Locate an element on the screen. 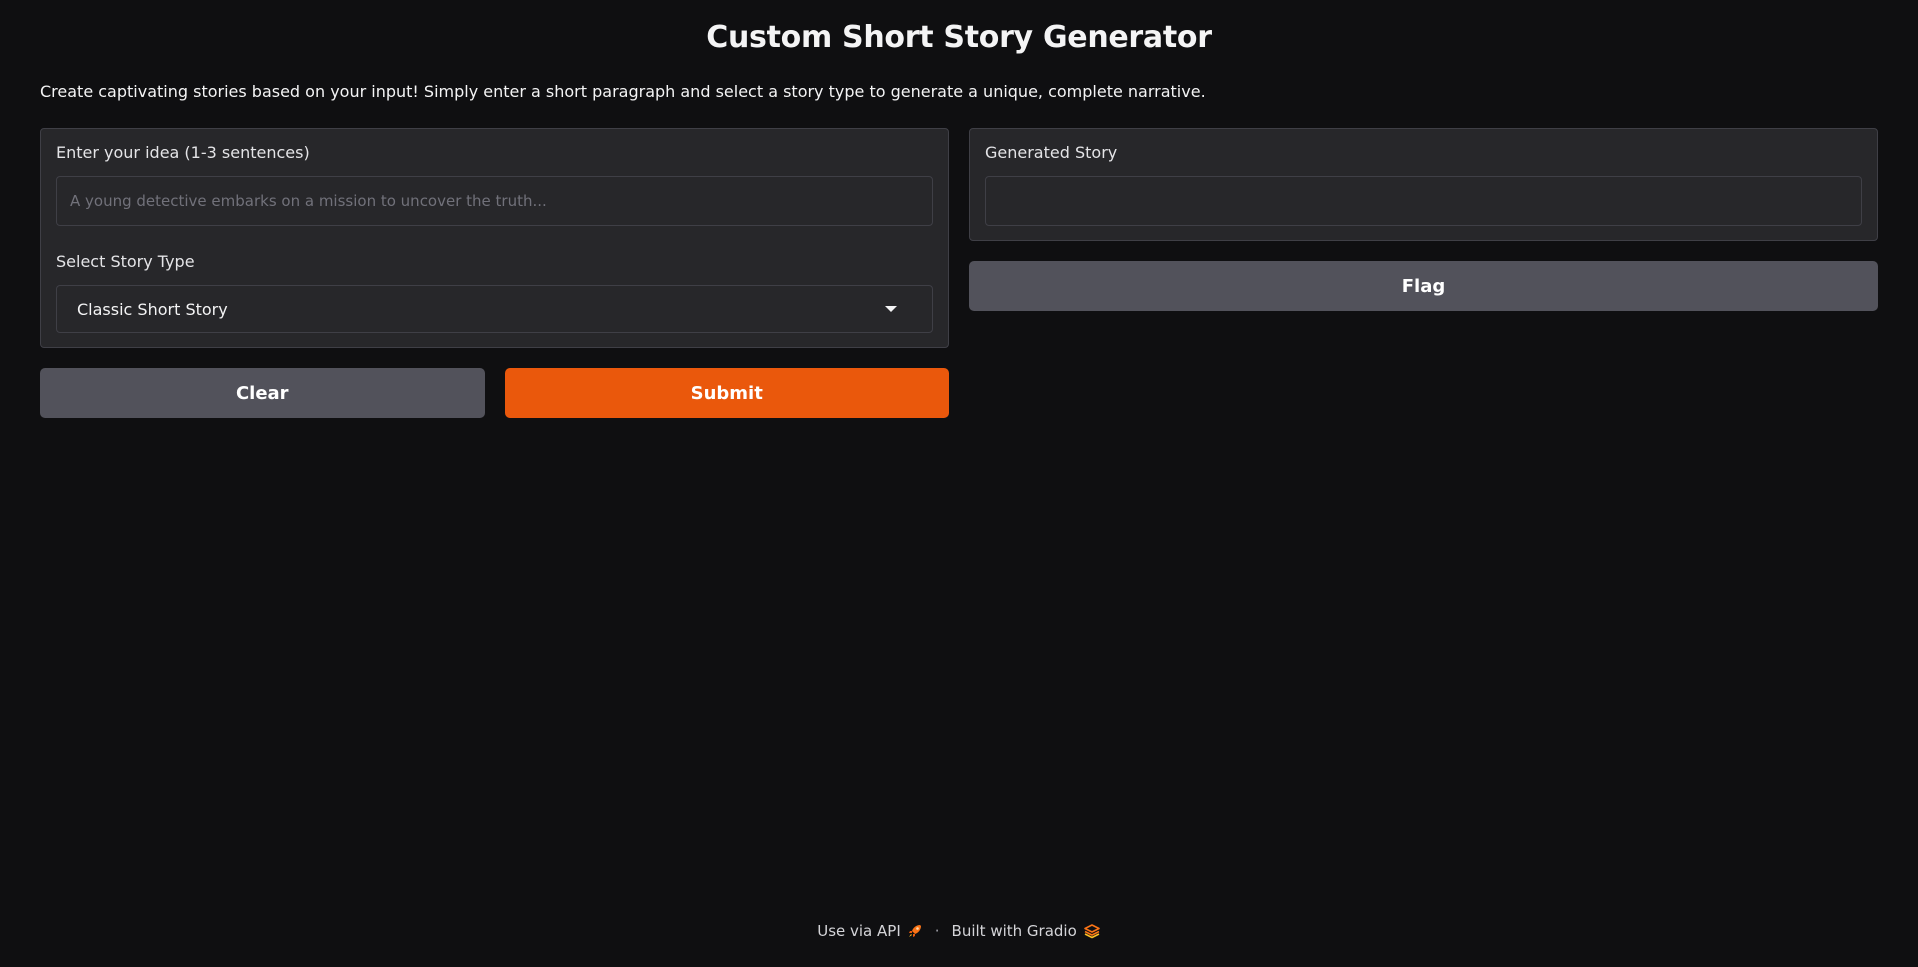 This screenshot has width=1918, height=967. clear-button: Clear is located at coordinates (262, 393).